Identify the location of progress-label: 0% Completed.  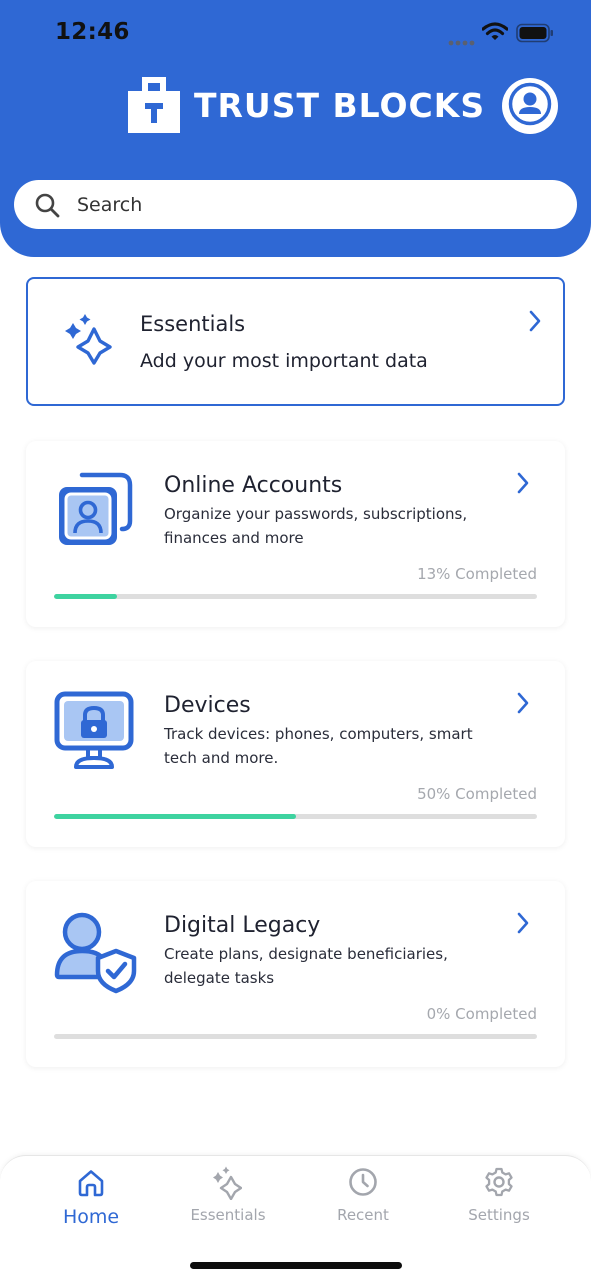
(481, 1014).